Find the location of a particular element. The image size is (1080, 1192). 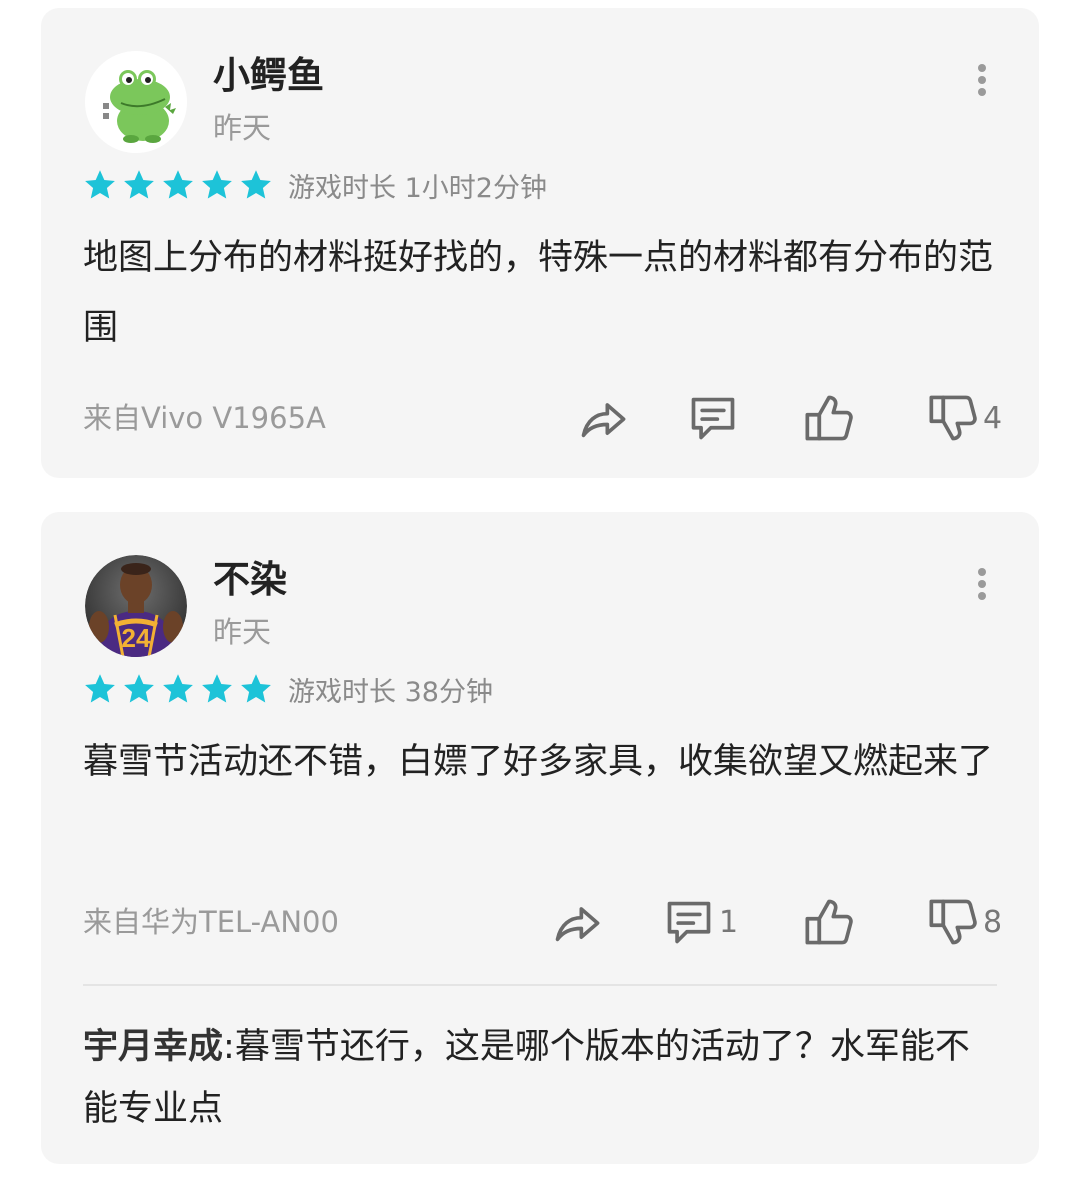

user-avatar: 24 is located at coordinates (136, 606).